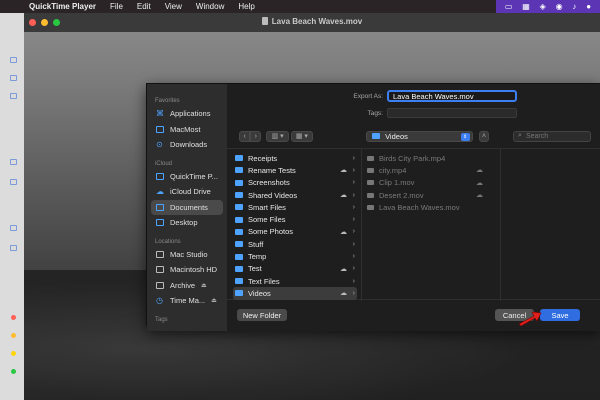 This screenshot has width=600, height=400. What do you see at coordinates (187, 114) in the screenshot?
I see `sidebar-item-applications: ⌘ Applications` at bounding box center [187, 114].